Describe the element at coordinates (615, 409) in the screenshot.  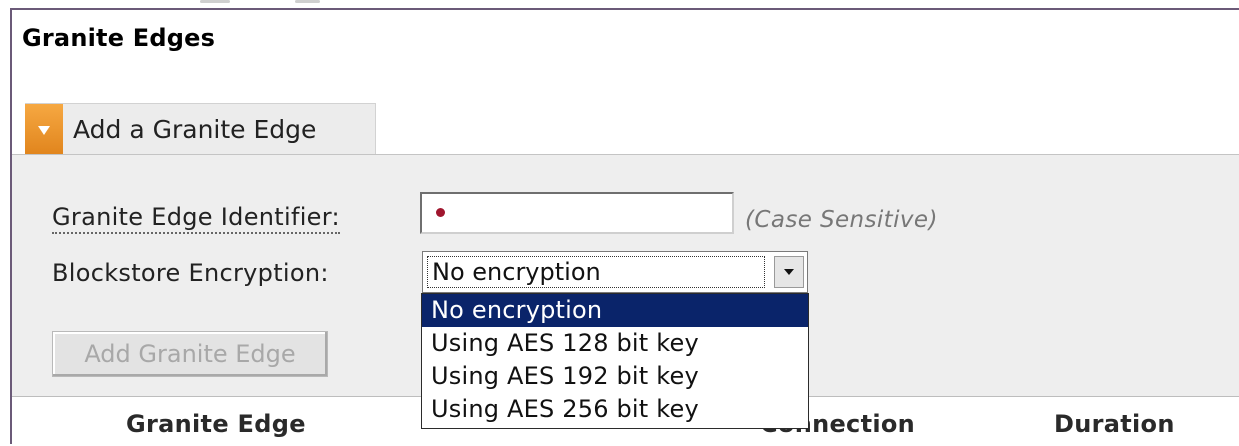
I see `encryption-option-aes-256: Using AES 256 bit key` at that location.